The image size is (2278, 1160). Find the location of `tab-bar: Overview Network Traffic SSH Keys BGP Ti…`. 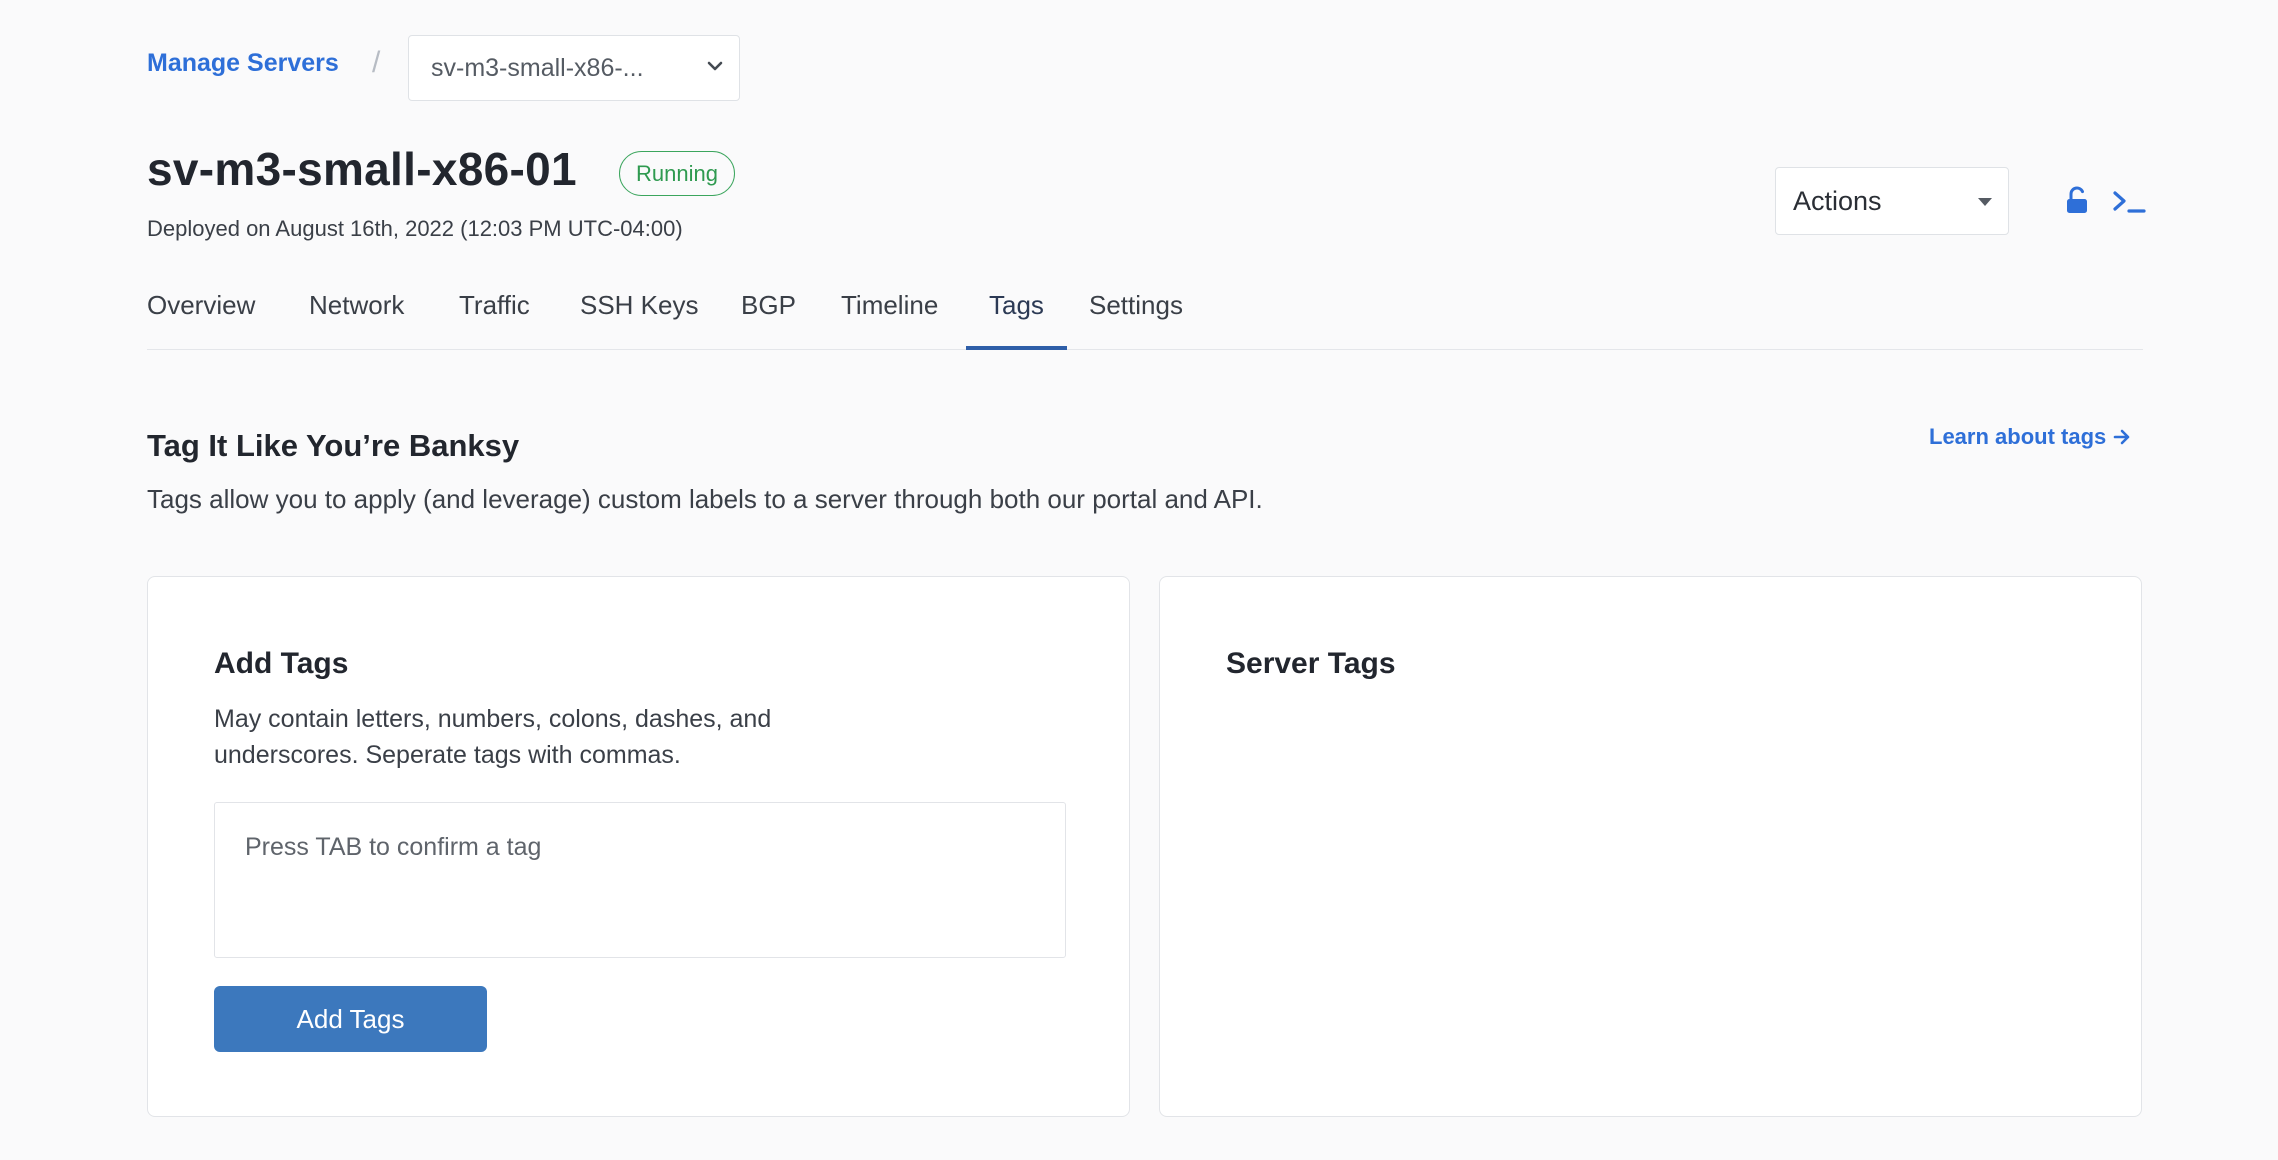

tab-bar: Overview Network Traffic SSH Keys BGP Ti… is located at coordinates (1145, 315).